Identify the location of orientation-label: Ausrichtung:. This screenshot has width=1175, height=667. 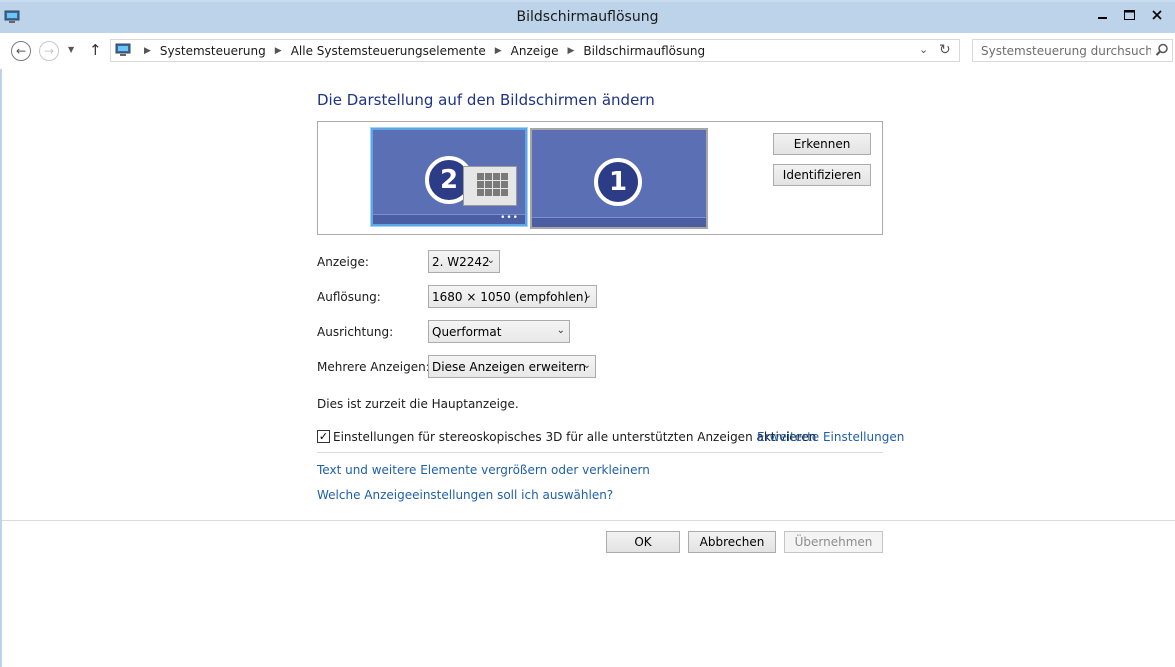
(355, 332).